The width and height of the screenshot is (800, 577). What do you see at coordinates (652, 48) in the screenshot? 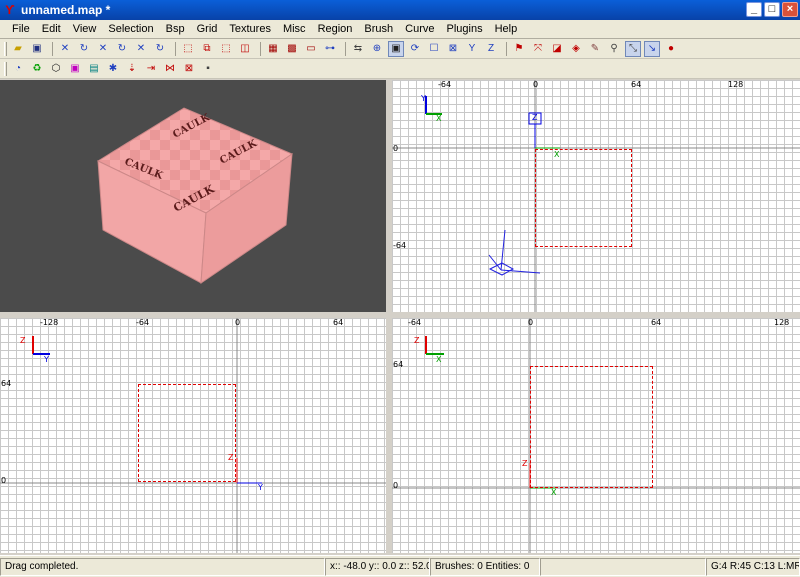
I see `dont-select-models-icon: ↘` at bounding box center [652, 48].